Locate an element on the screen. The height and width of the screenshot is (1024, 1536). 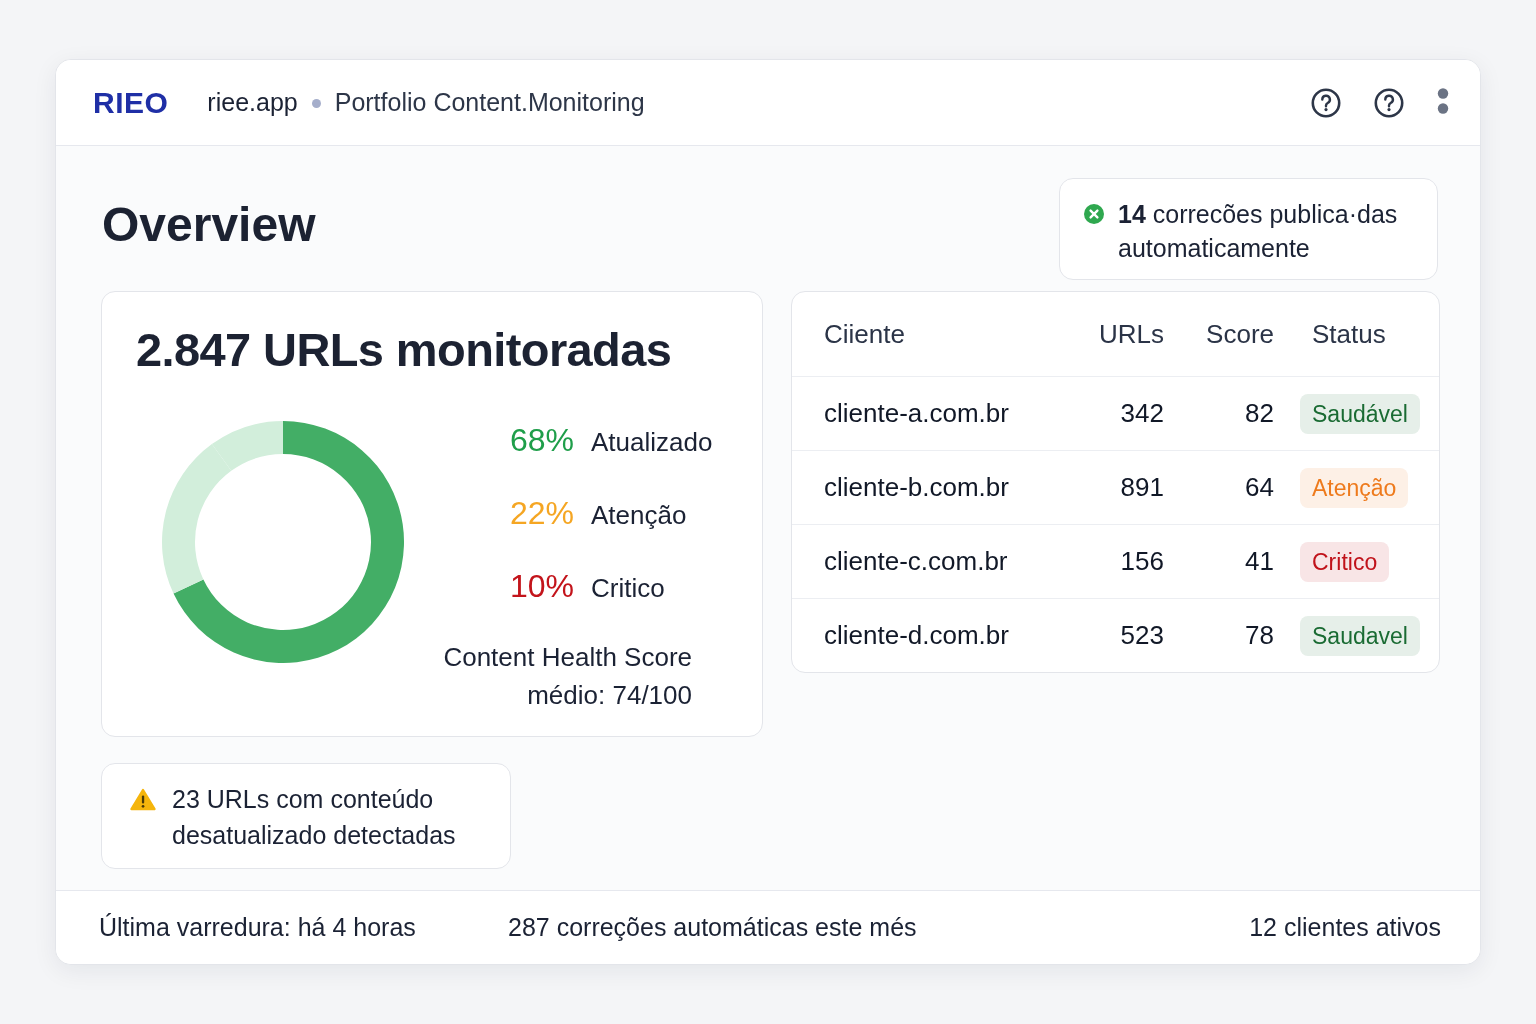
table-cell-text: cliente-c.com.br is located at coordinates (916, 561).